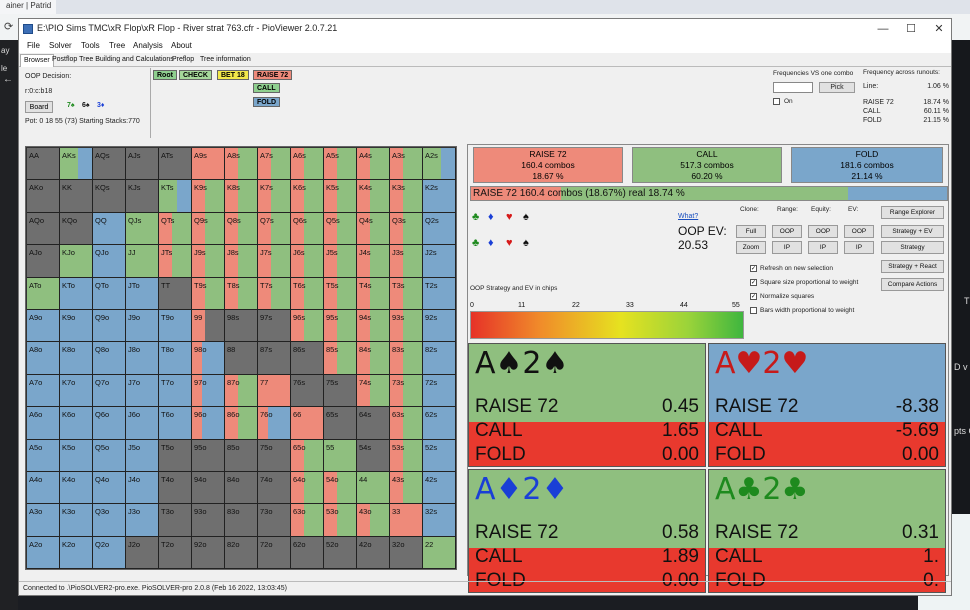 The width and height of the screenshot is (970, 610). Describe the element at coordinates (340, 423) in the screenshot. I see `hand-cell: 65s` at that location.